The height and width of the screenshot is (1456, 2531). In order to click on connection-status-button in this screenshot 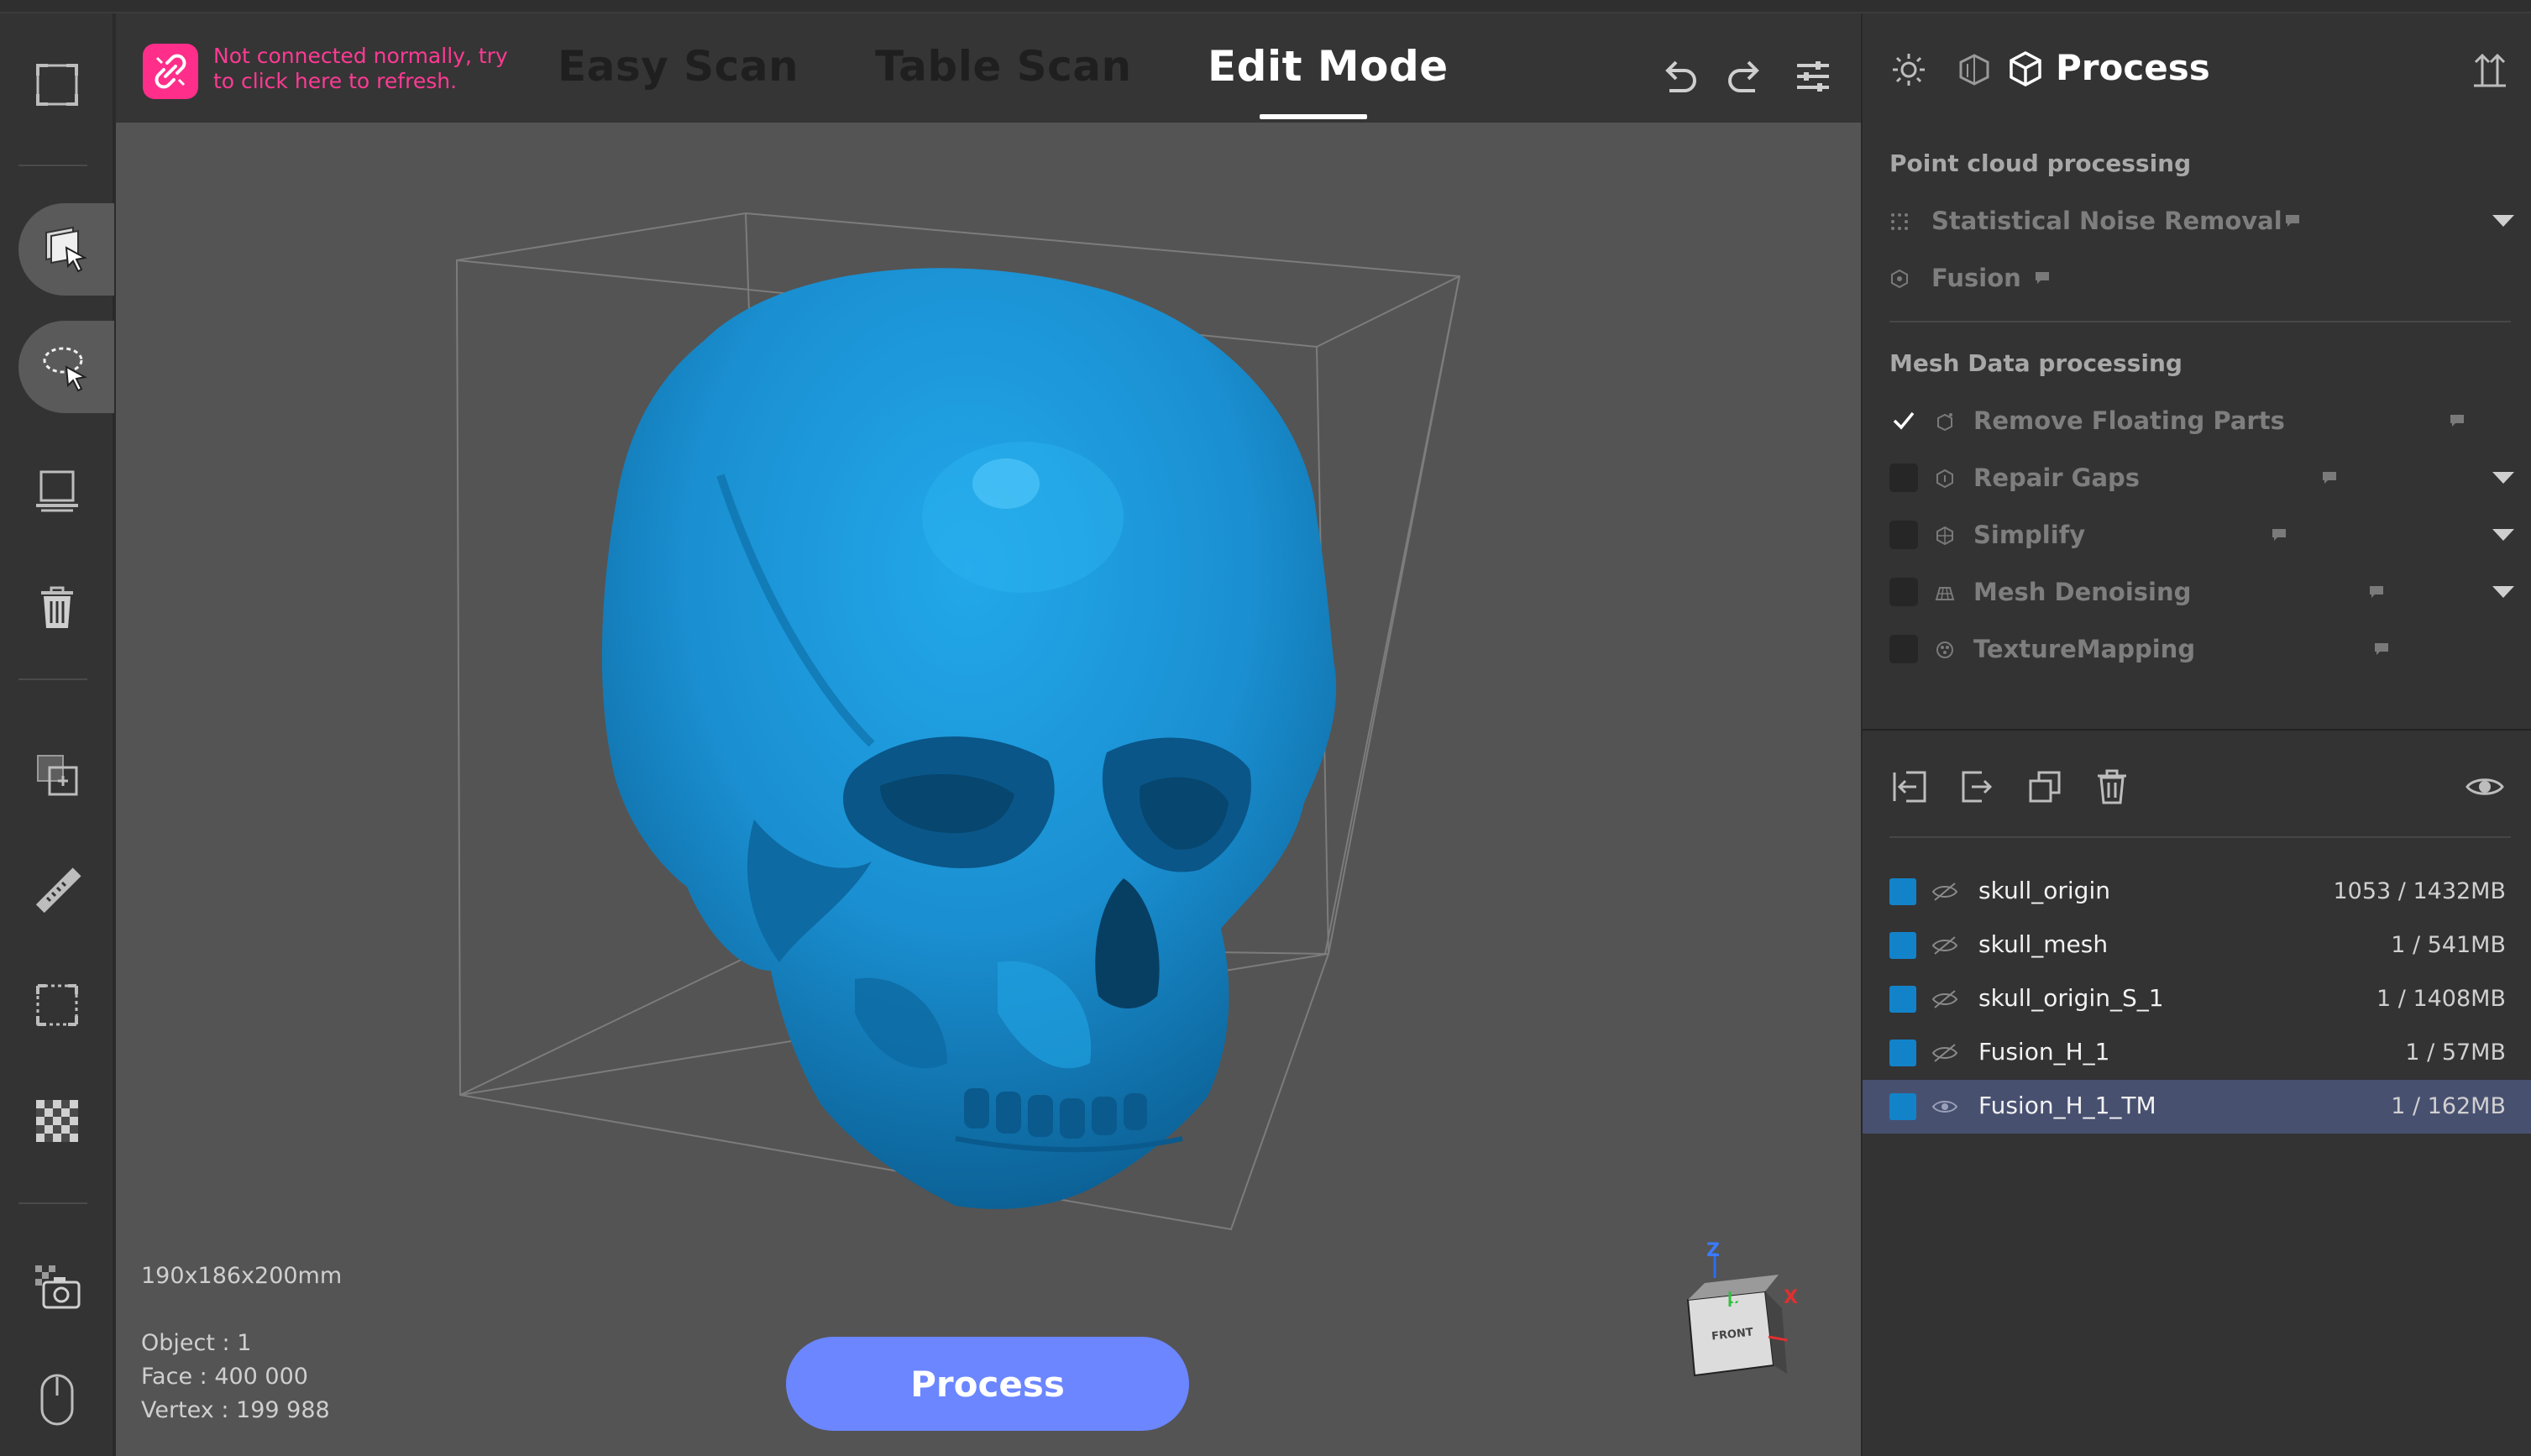, I will do `click(170, 71)`.